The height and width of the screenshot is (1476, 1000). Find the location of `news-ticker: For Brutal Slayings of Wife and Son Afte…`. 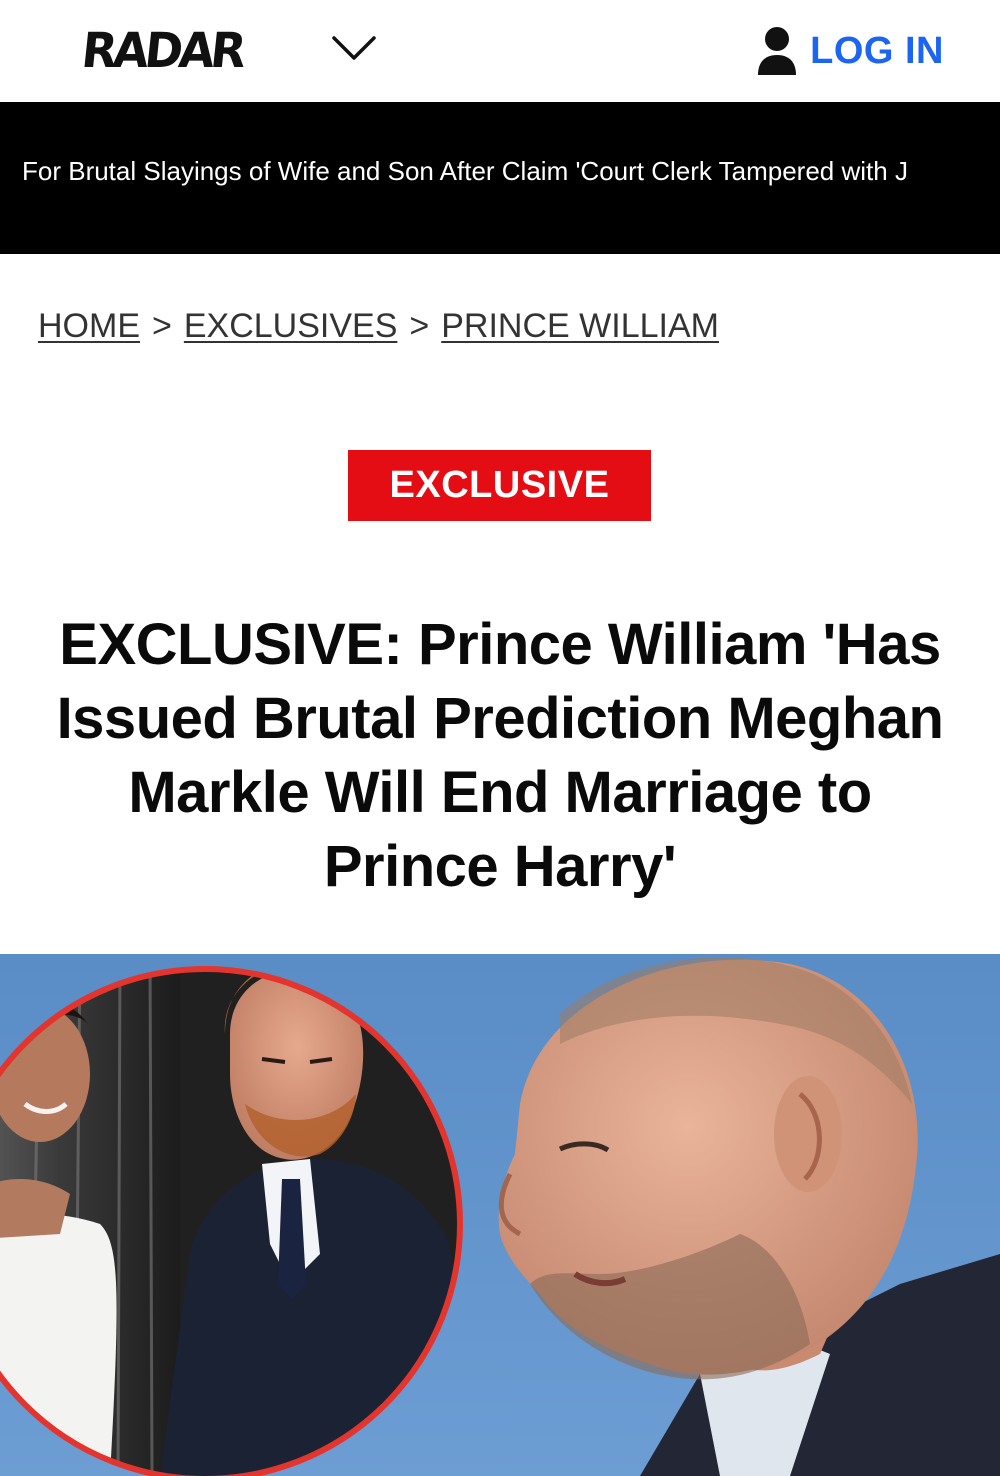

news-ticker: For Brutal Slayings of Wife and Son Afte… is located at coordinates (500, 178).